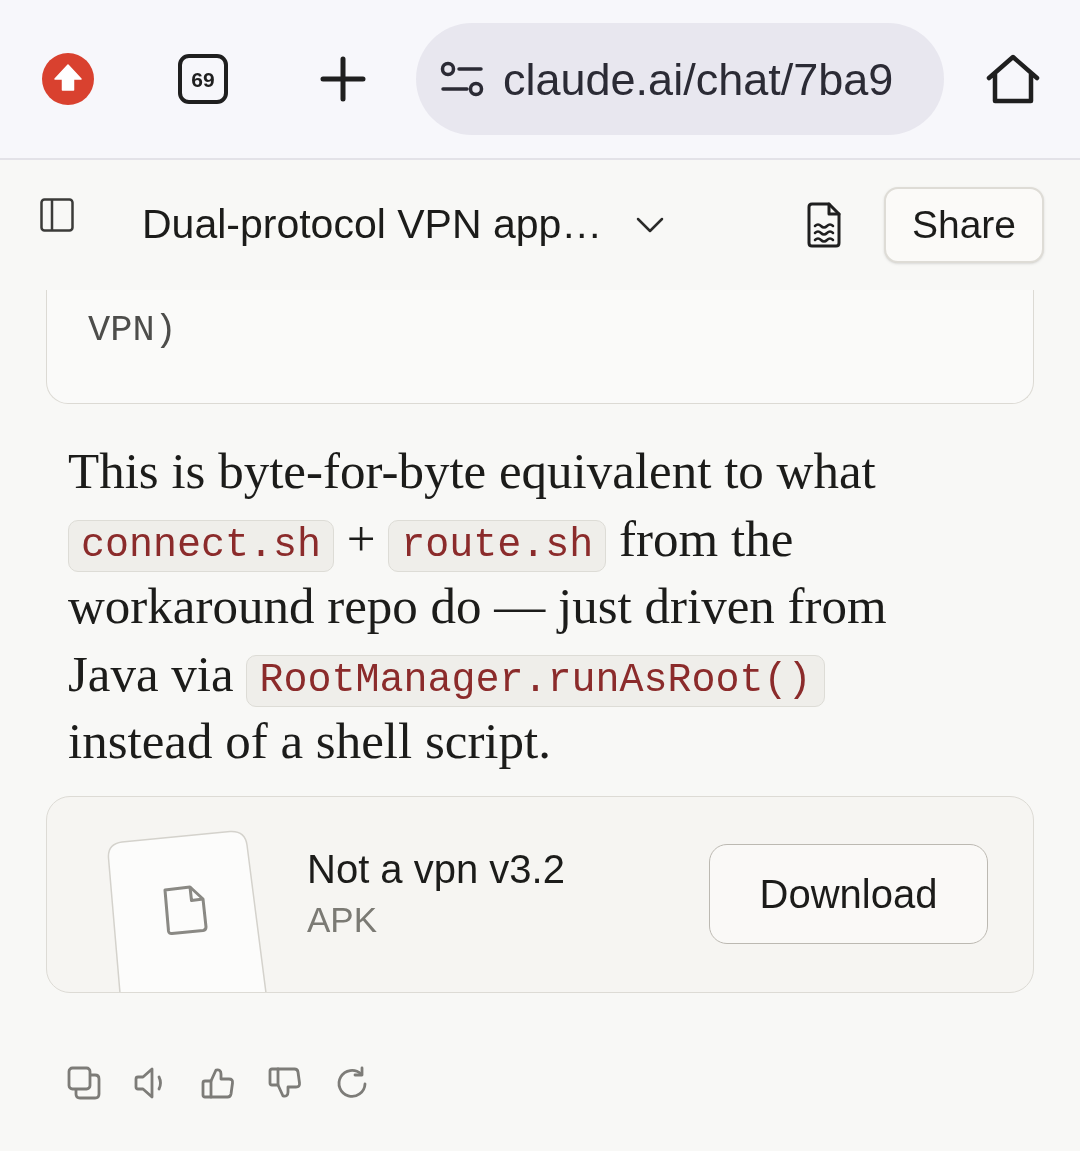 The height and width of the screenshot is (1151, 1080). Describe the element at coordinates (848, 894) in the screenshot. I see `download-button: Download` at that location.